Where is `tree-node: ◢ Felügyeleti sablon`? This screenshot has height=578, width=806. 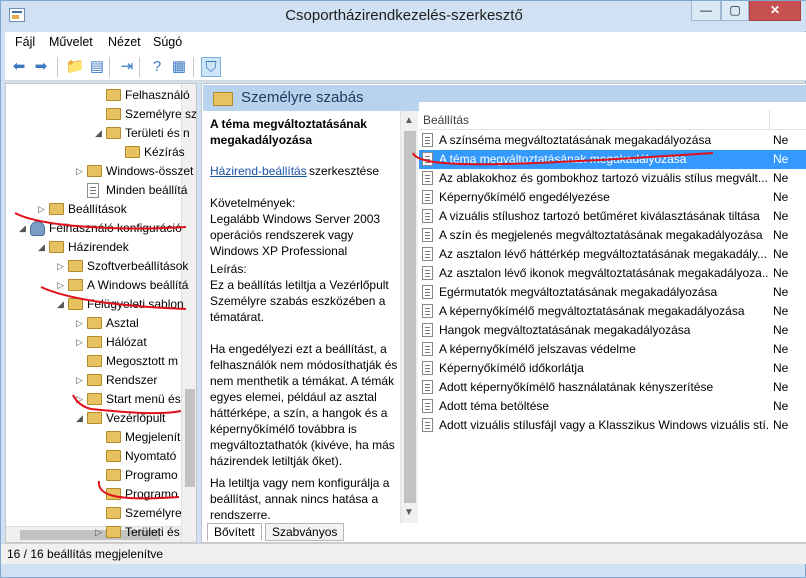 tree-node: ◢ Felügyeleti sablon is located at coordinates (95, 304).